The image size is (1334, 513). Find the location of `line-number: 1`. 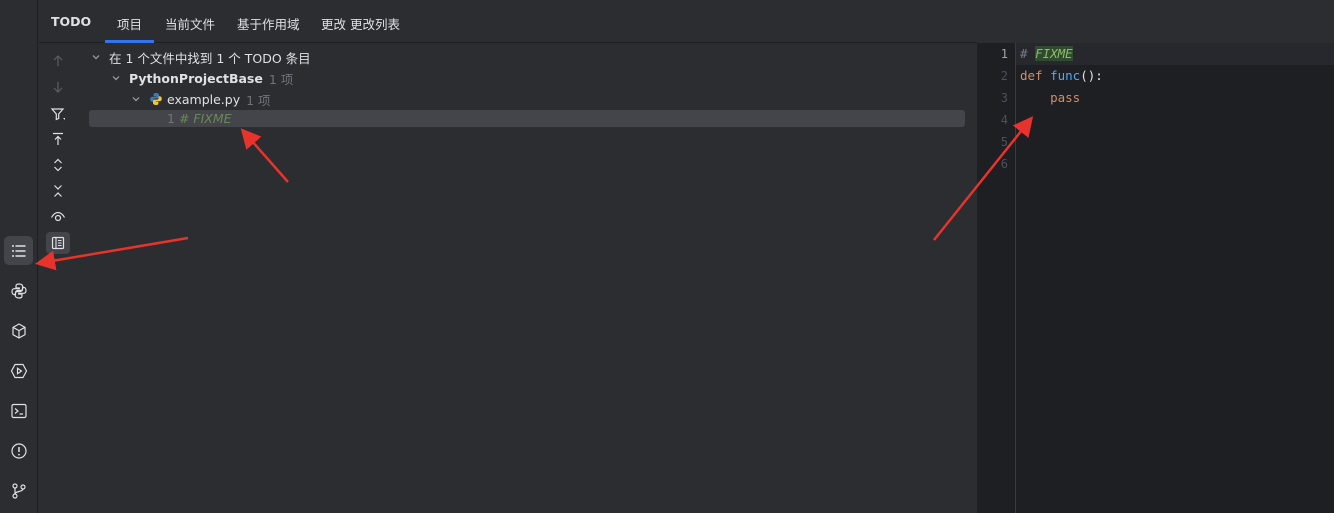

line-number: 1 is located at coordinates (1004, 54).